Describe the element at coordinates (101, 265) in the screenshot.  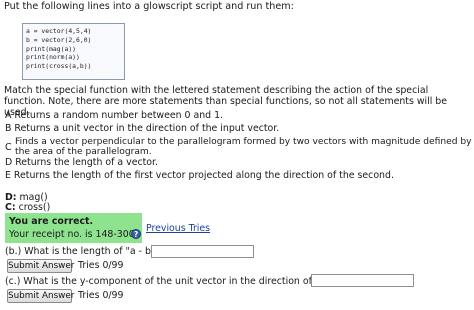
I see `part-b-tries: Tries 0/99` at that location.